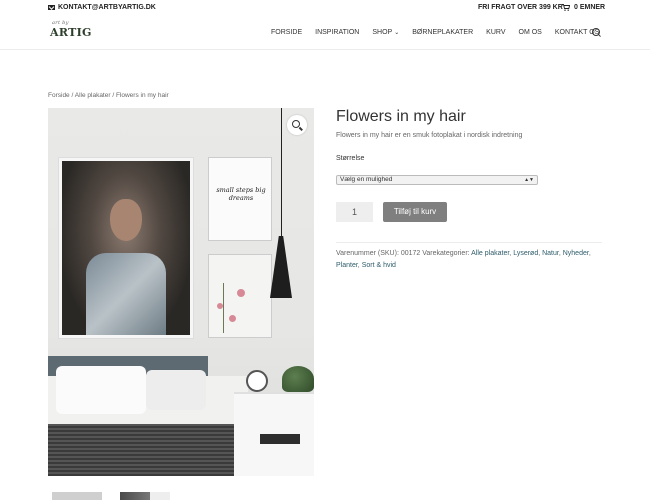  I want to click on select-arrows-icon: ▲▼, so click(529, 180).